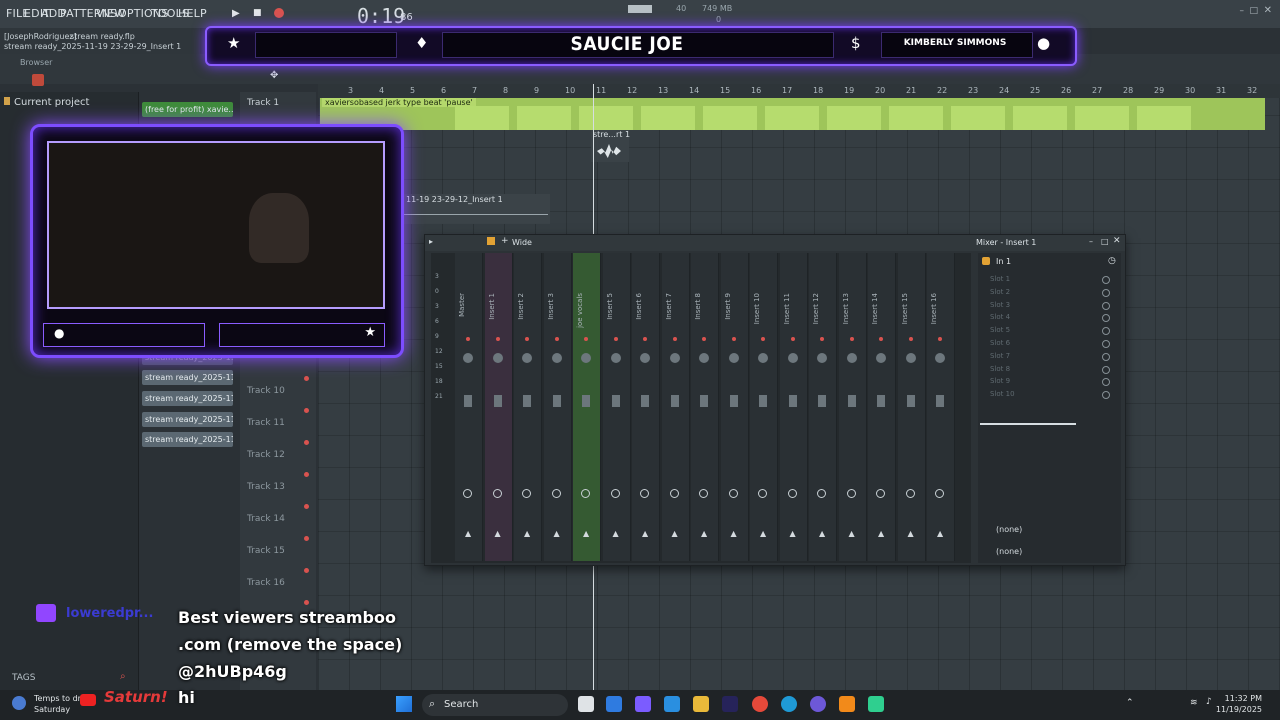 Image resolution: width=1280 pixels, height=720 pixels. Describe the element at coordinates (192, 13) in the screenshot. I see `menu-help: HELP` at that location.